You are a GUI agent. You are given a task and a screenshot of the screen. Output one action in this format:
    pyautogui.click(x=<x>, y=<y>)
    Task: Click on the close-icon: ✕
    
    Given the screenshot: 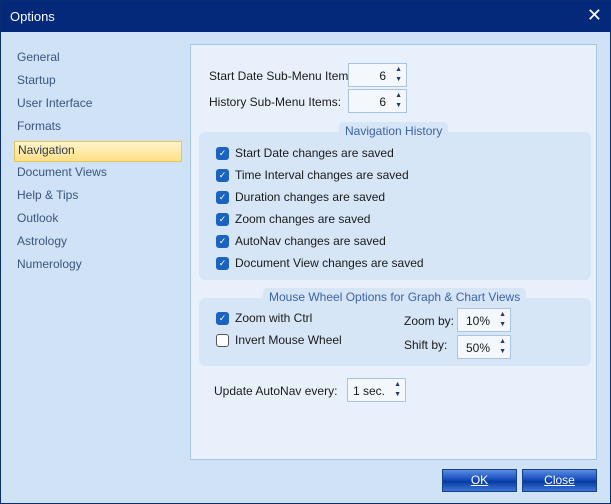 What is the action you would take?
    pyautogui.click(x=594, y=15)
    